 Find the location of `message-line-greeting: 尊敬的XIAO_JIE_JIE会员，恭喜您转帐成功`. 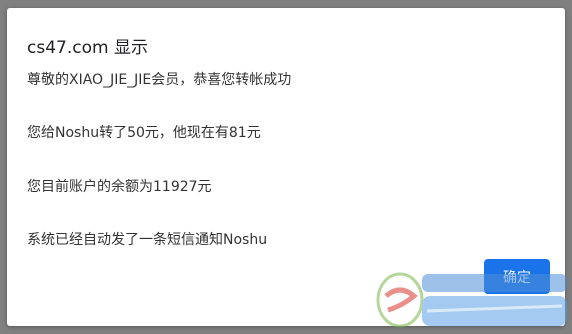

message-line-greeting: 尊敬的XIAO_JIE_JIE会员，恭喜您转帐成功 is located at coordinates (159, 80).